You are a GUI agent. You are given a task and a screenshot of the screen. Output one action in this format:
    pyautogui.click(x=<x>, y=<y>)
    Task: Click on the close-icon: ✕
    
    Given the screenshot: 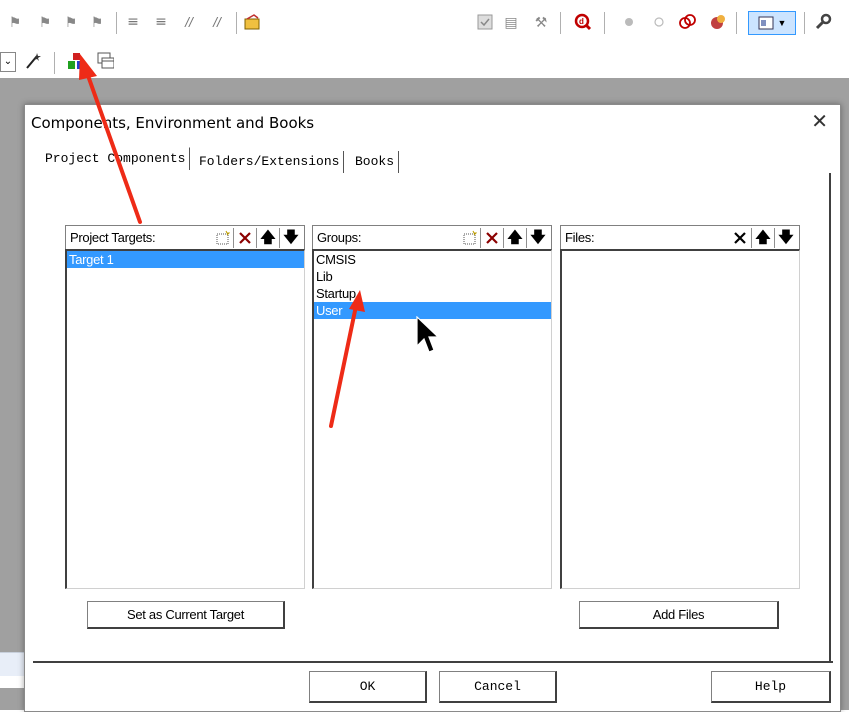 What is the action you would take?
    pyautogui.click(x=819, y=121)
    